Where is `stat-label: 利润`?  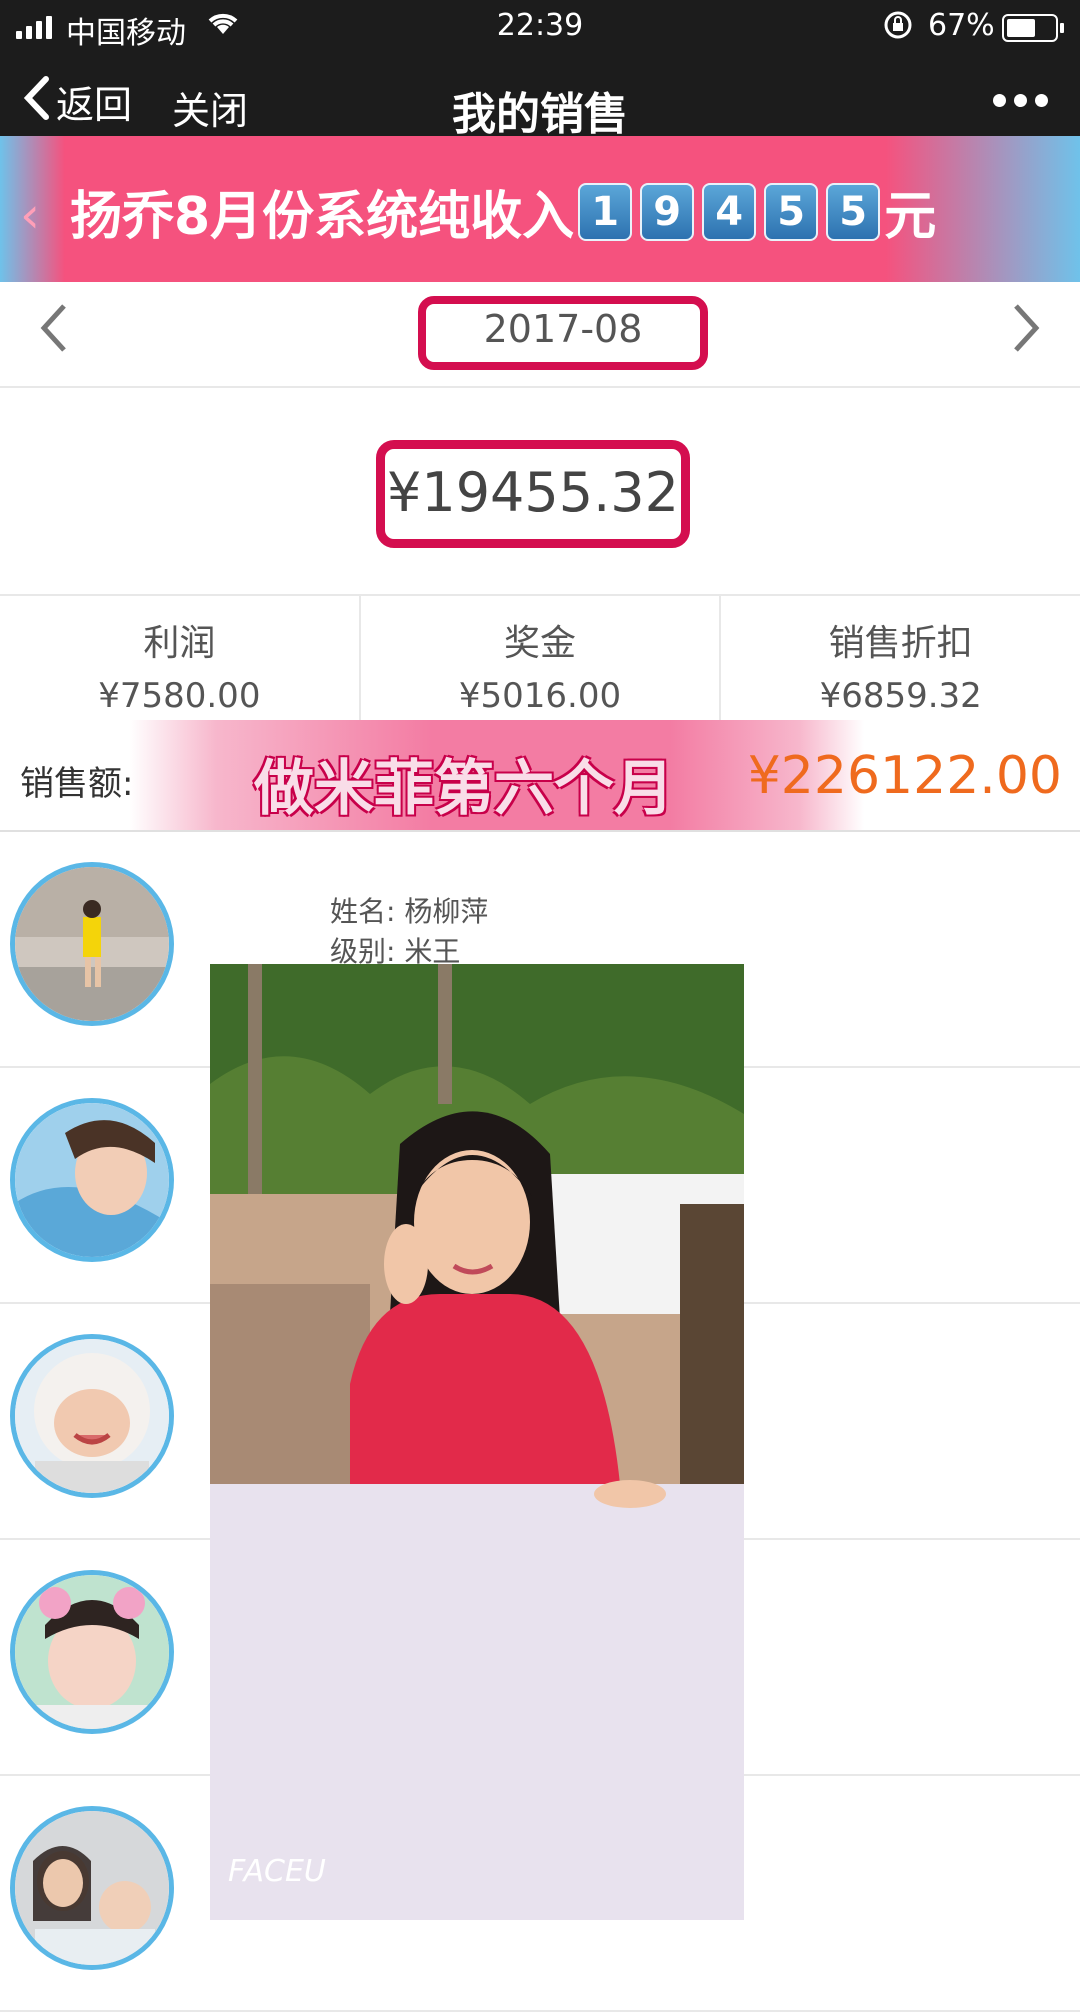 stat-label: 利润 is located at coordinates (179, 643).